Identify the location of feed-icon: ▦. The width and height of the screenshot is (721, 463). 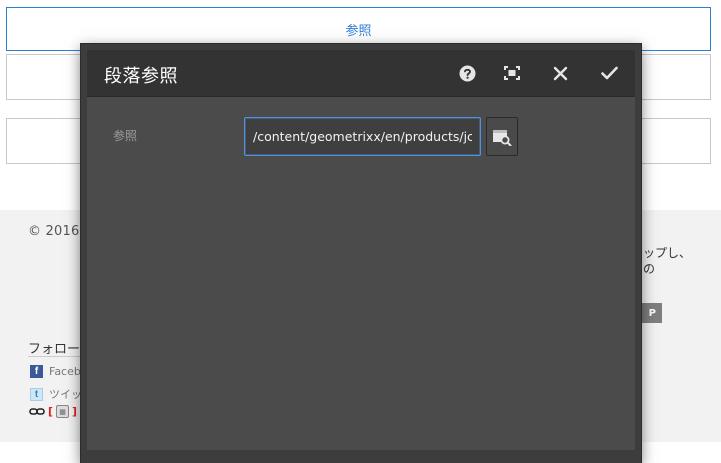
(63, 411).